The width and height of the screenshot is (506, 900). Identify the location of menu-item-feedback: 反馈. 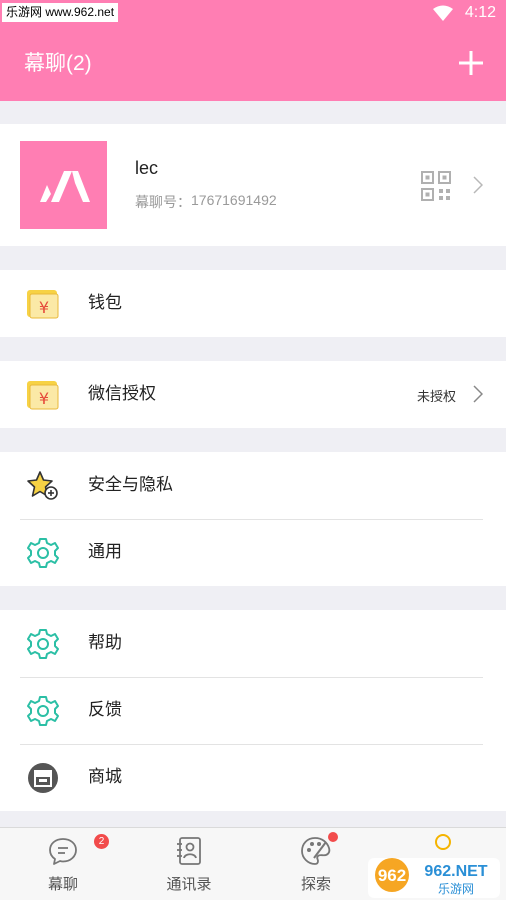
(253, 710).